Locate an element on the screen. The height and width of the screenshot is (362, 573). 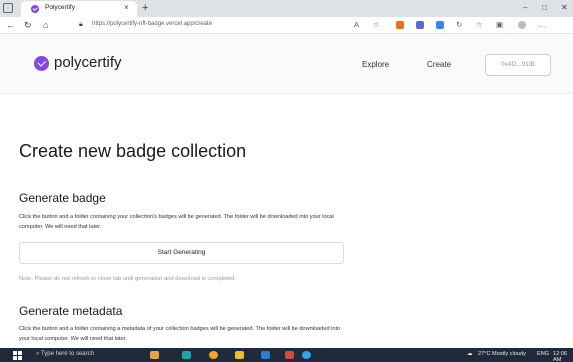
collections-icon: ▣ is located at coordinates (499, 25).